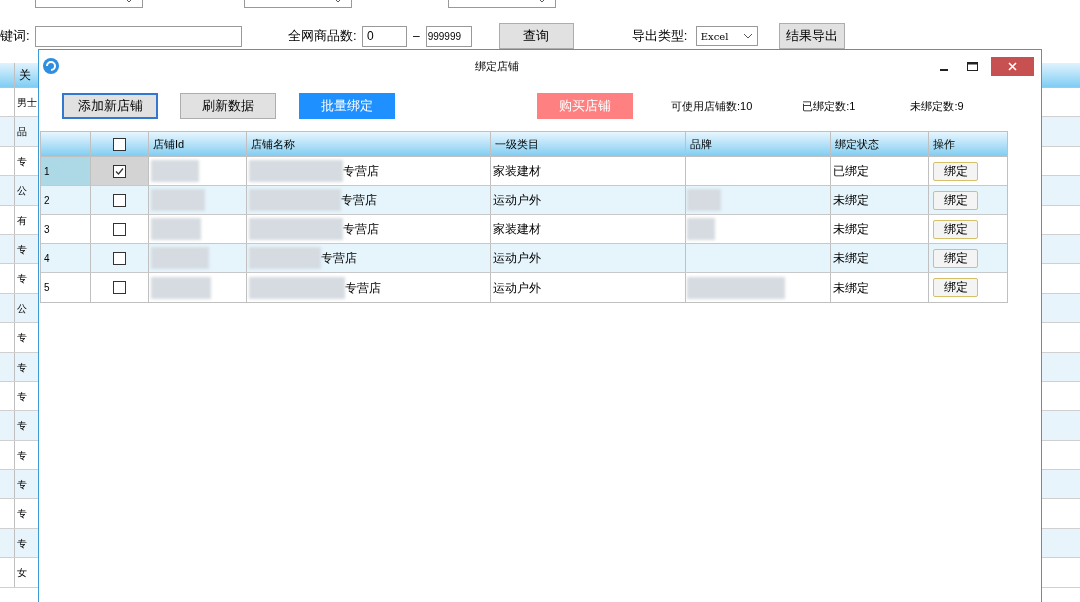 This screenshot has width=1080, height=602. I want to click on dash: –, so click(416, 36).